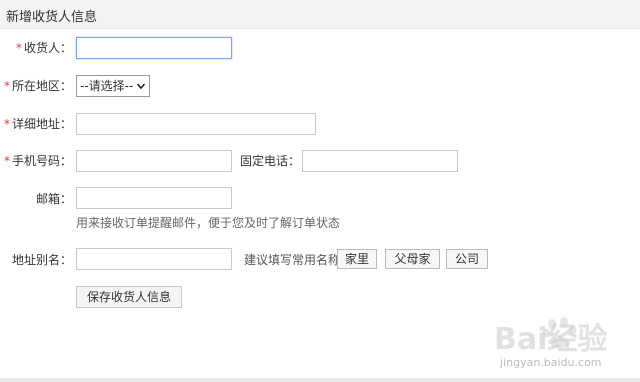 Image resolution: width=640 pixels, height=382 pixels. Describe the element at coordinates (270, 161) in the screenshot. I see `phone-label: 固定电话：` at that location.